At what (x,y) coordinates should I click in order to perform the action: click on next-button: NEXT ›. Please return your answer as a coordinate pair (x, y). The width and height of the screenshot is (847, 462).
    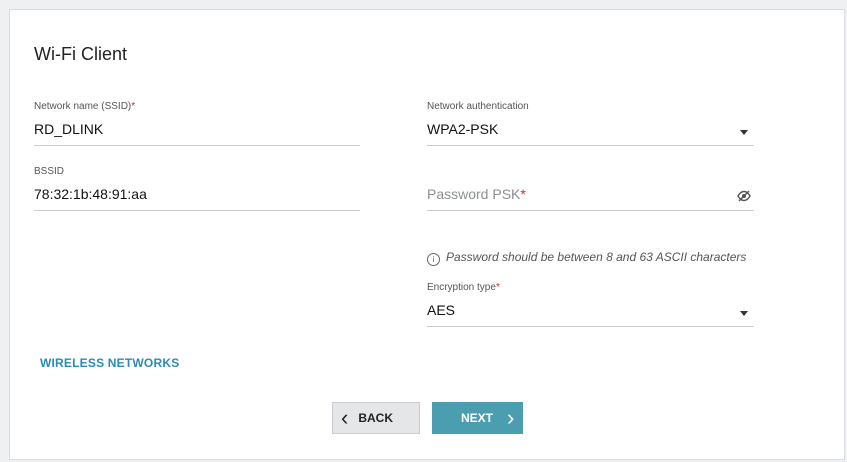
    Looking at the image, I should click on (477, 418).